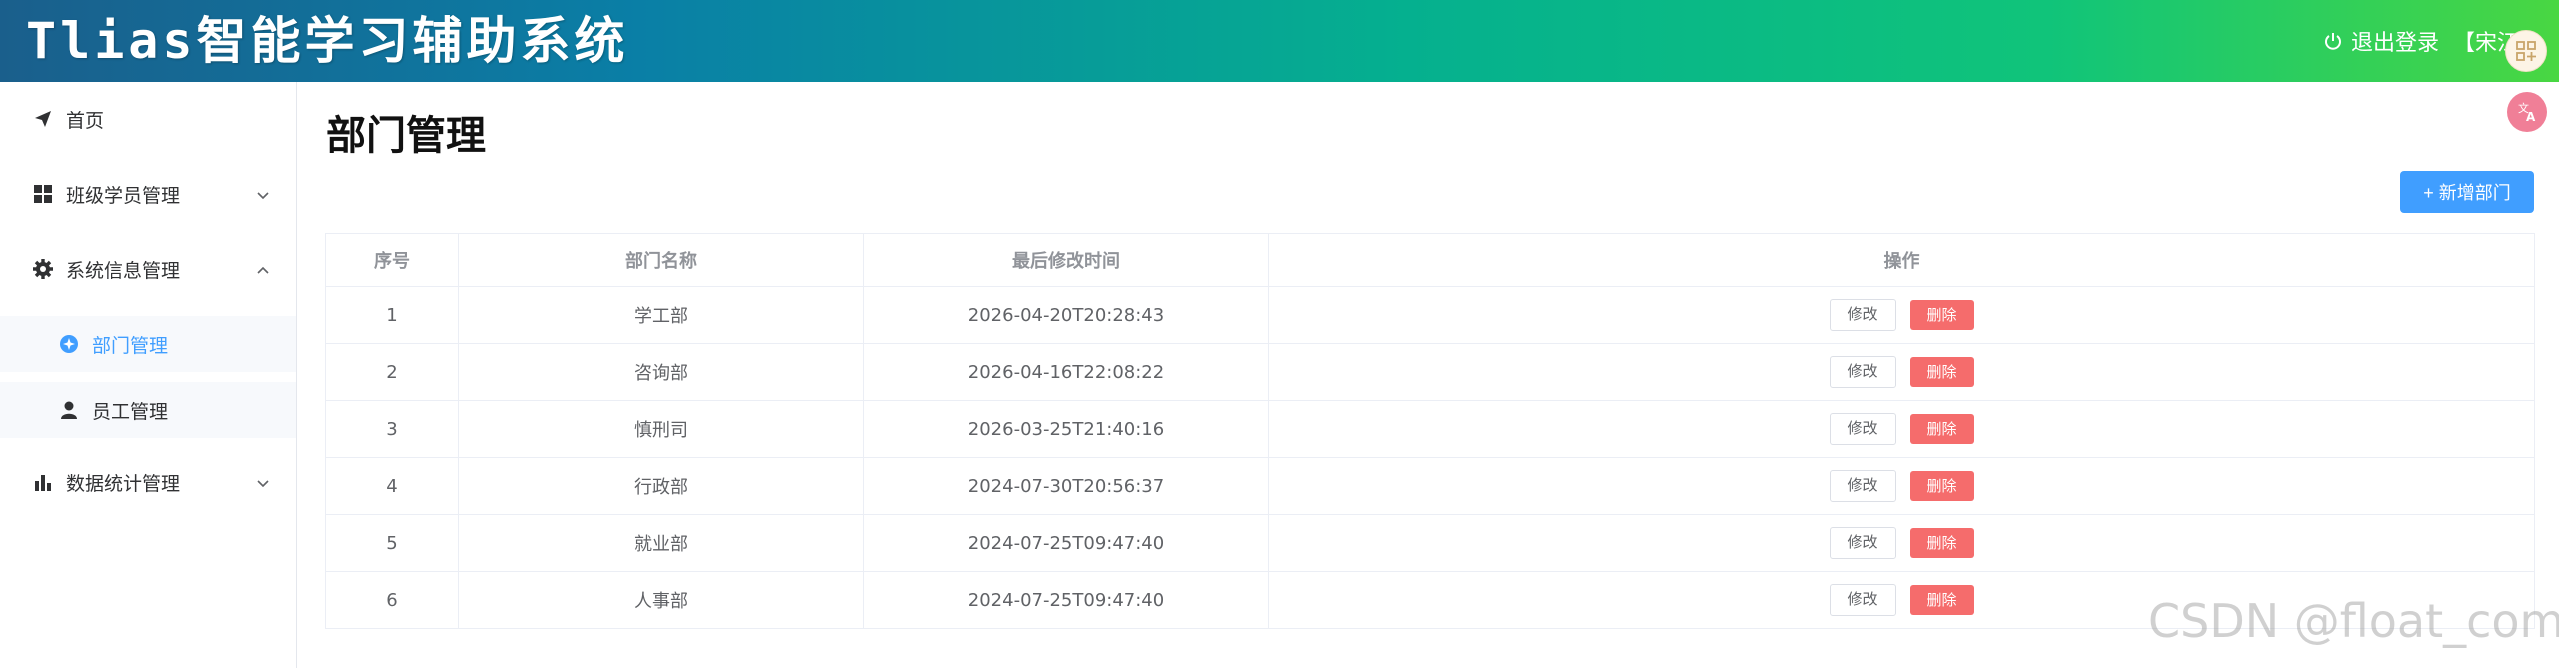 The image size is (2559, 668). I want to click on table-row: 5 就业部 2024-07-25T09:47:40 修改 删除, so click(1430, 543).